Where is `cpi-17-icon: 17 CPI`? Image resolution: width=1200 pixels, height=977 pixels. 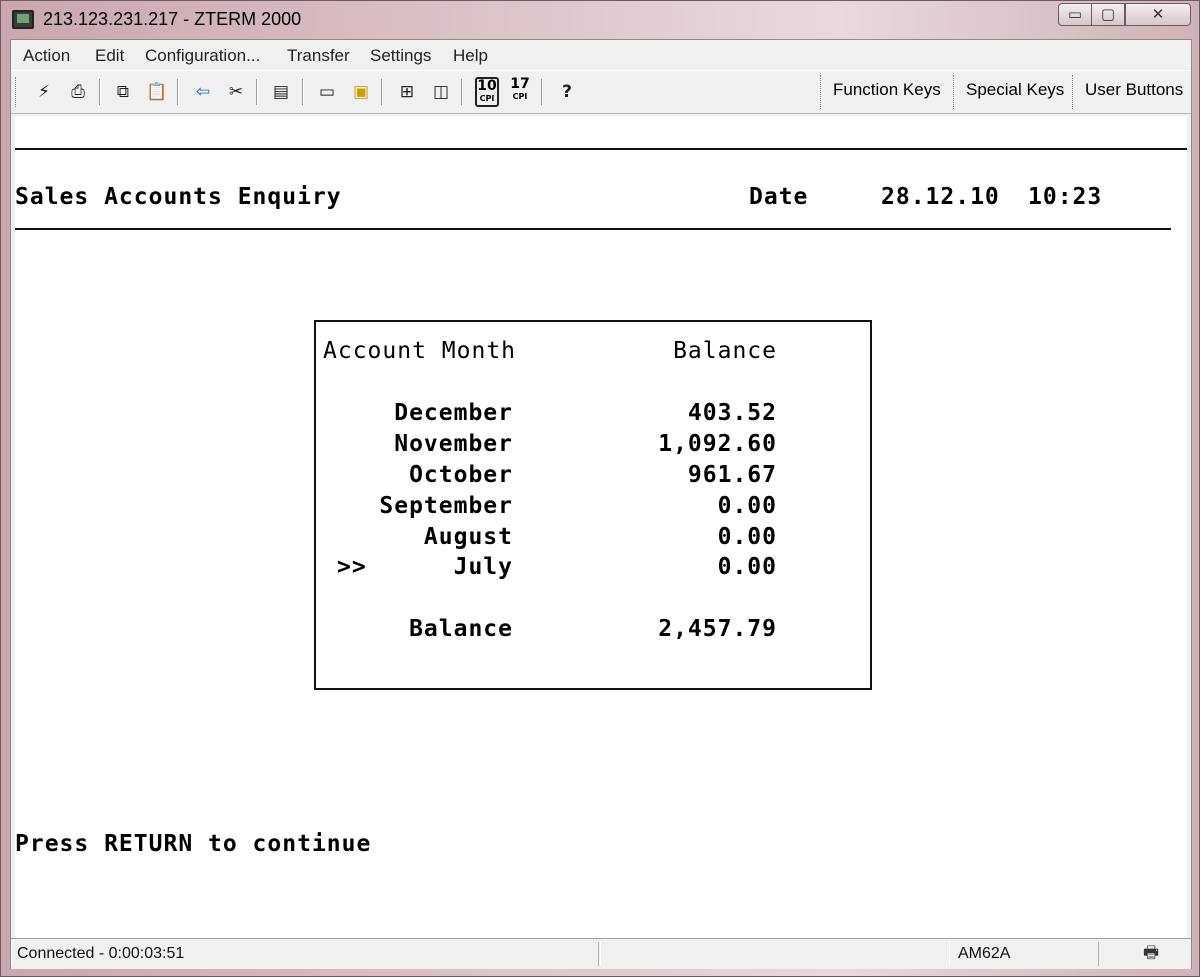 cpi-17-icon: 17 CPI is located at coordinates (520, 92).